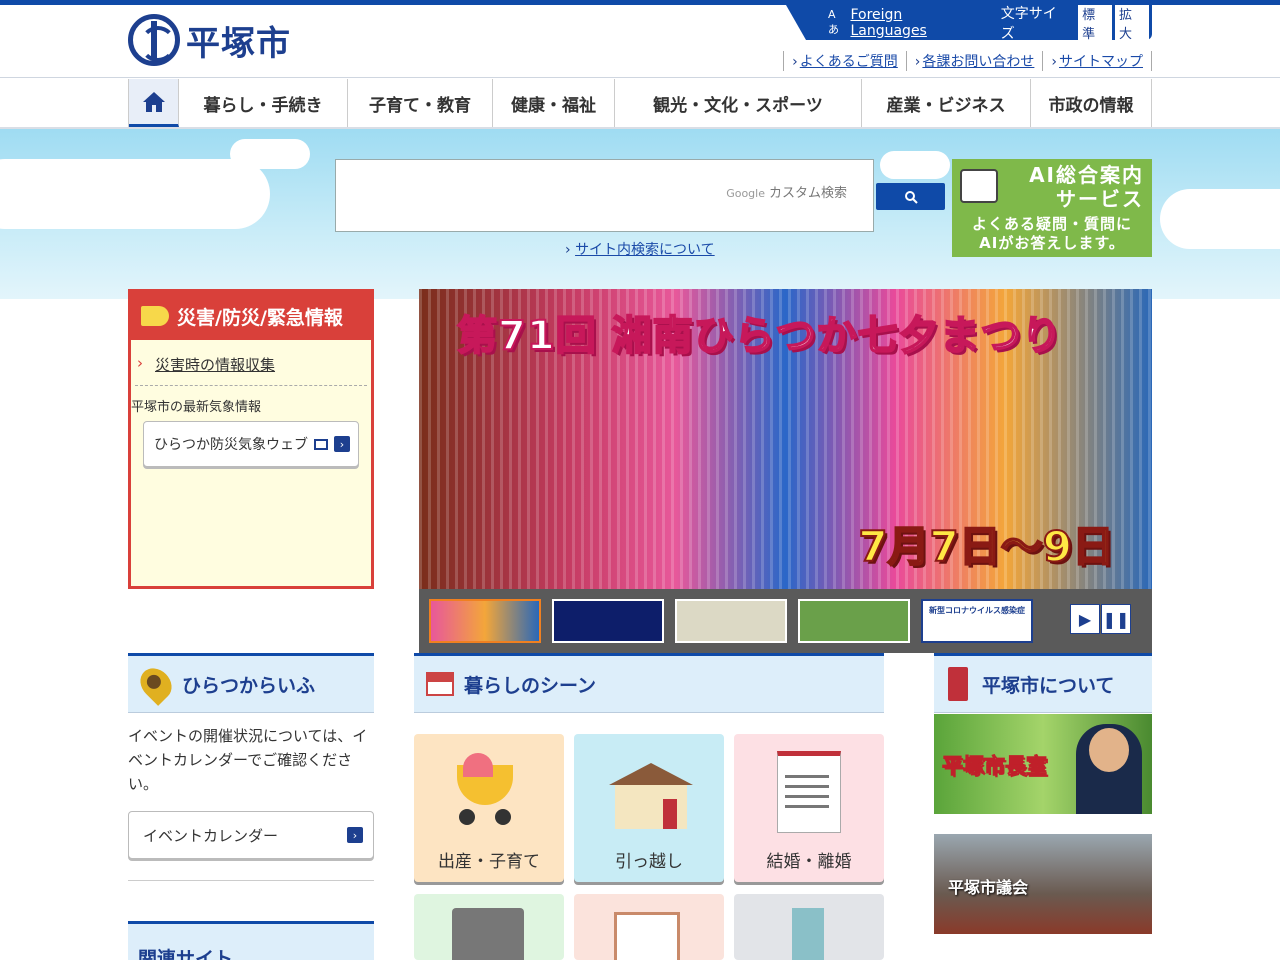 Image resolution: width=1280 pixels, height=960 pixels. I want to click on search-about: サイト内検索について, so click(640, 249).